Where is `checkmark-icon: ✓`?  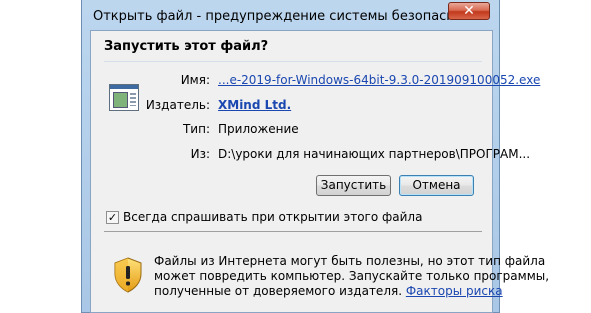
checkmark-icon: ✓ is located at coordinates (112, 217).